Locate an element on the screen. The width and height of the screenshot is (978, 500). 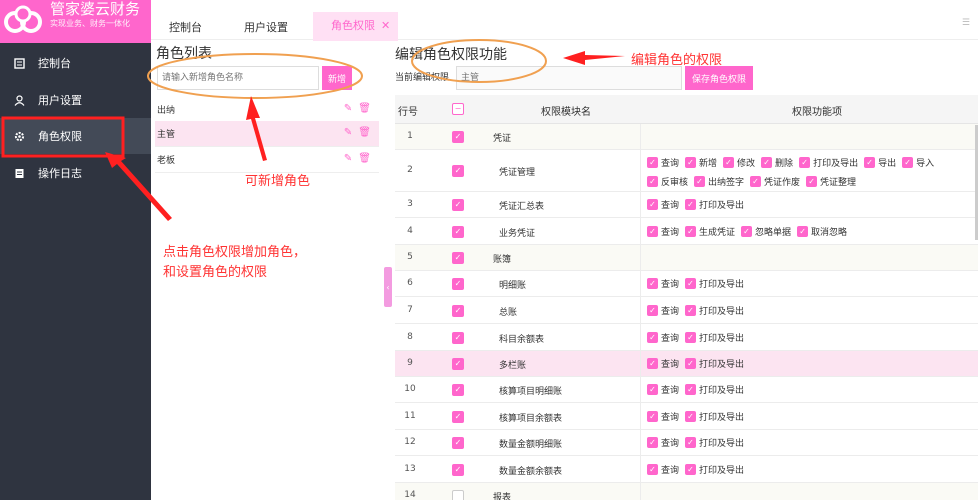
role-row: 老板 ✎ 🗑 is located at coordinates (267, 160).